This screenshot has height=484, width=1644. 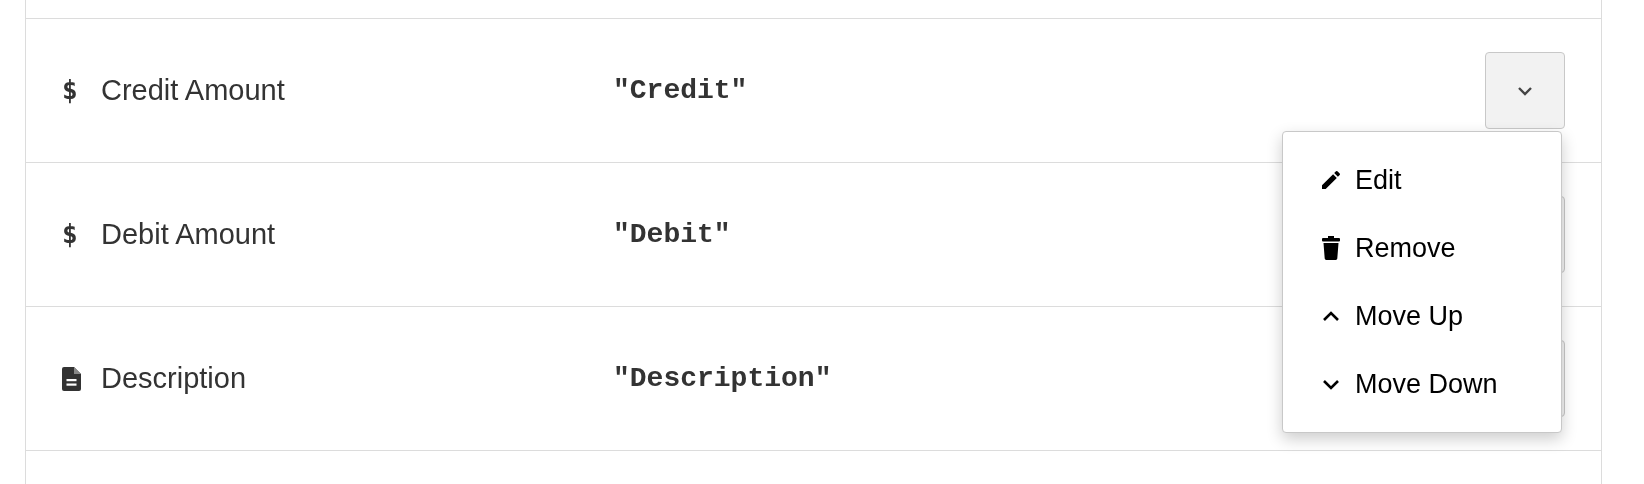 What do you see at coordinates (188, 234) in the screenshot?
I see `field-label: Debit Amount` at bounding box center [188, 234].